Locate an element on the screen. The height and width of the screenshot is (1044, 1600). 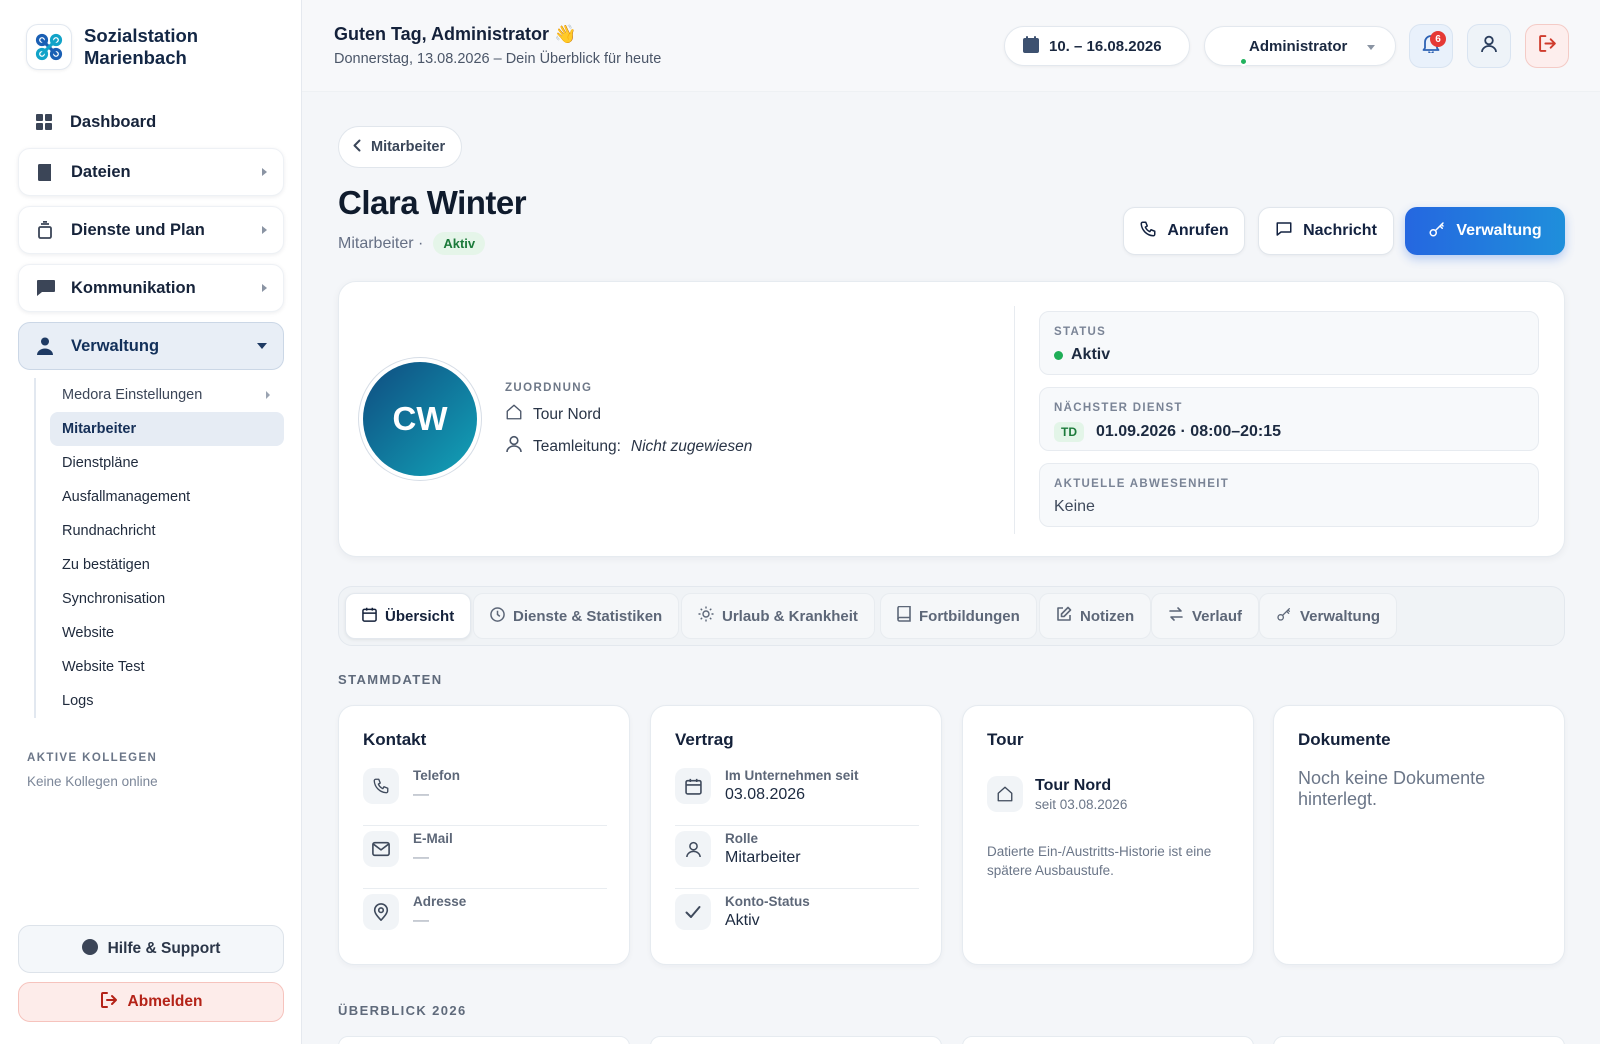
tab-label: Verlauf is located at coordinates (1217, 616).